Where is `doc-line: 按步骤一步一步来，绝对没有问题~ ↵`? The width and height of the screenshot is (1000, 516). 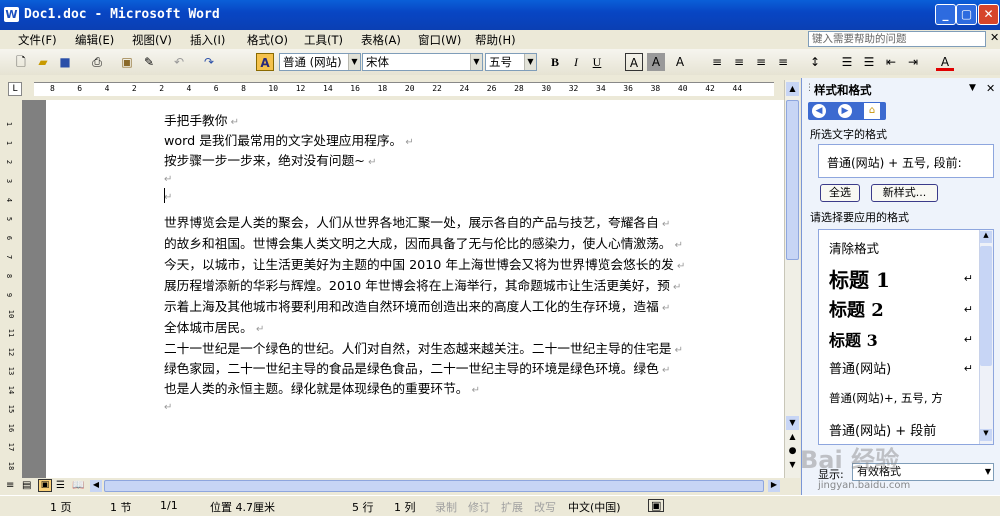 doc-line: 按步骤一步一步来，绝对没有问题~ ↵ is located at coordinates (270, 159).